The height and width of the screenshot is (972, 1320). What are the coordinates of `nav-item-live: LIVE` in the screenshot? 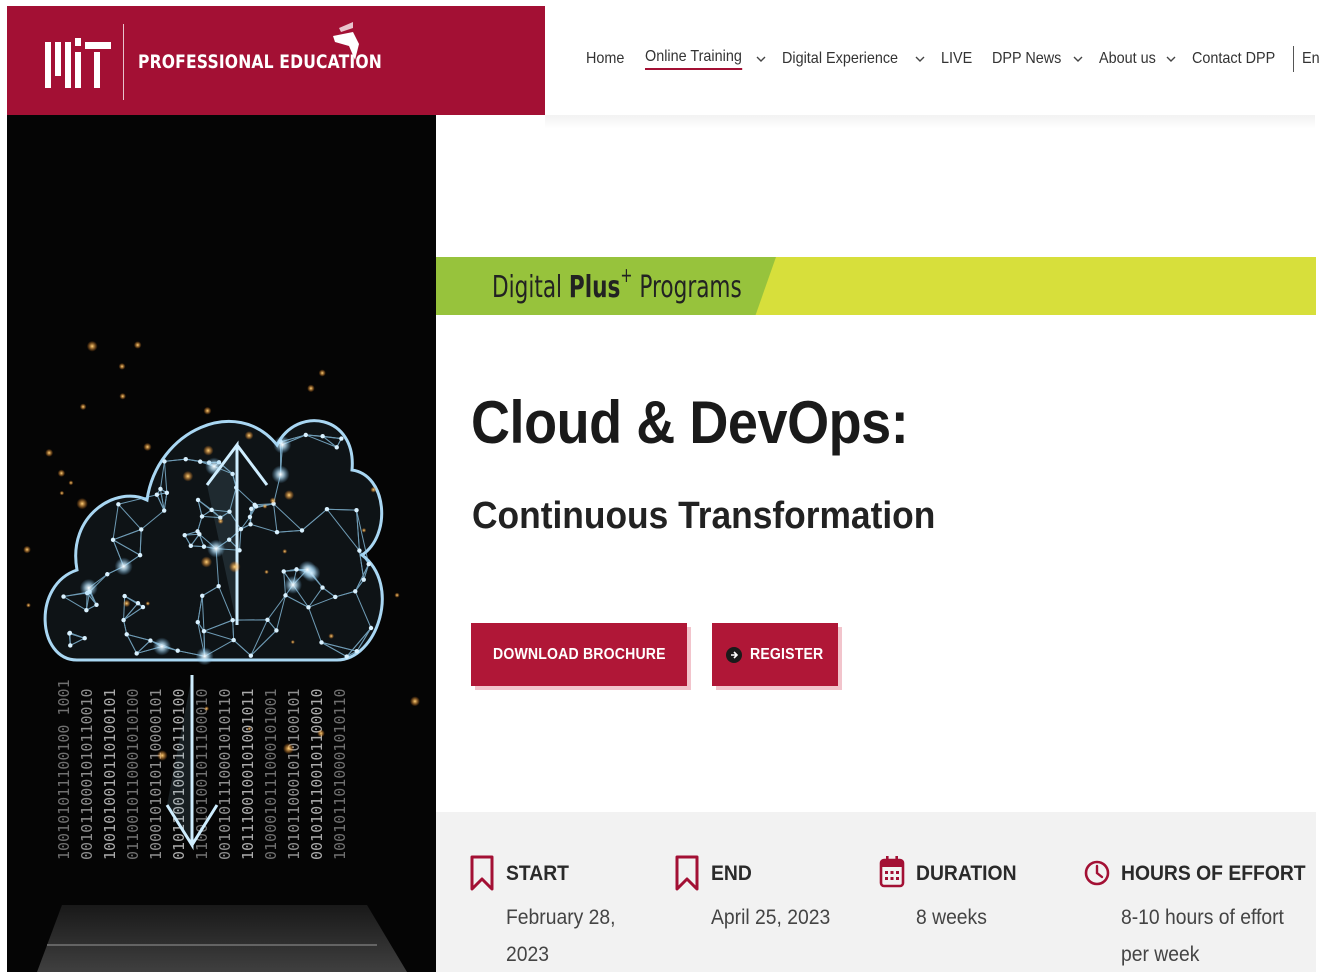 It's located at (958, 59).